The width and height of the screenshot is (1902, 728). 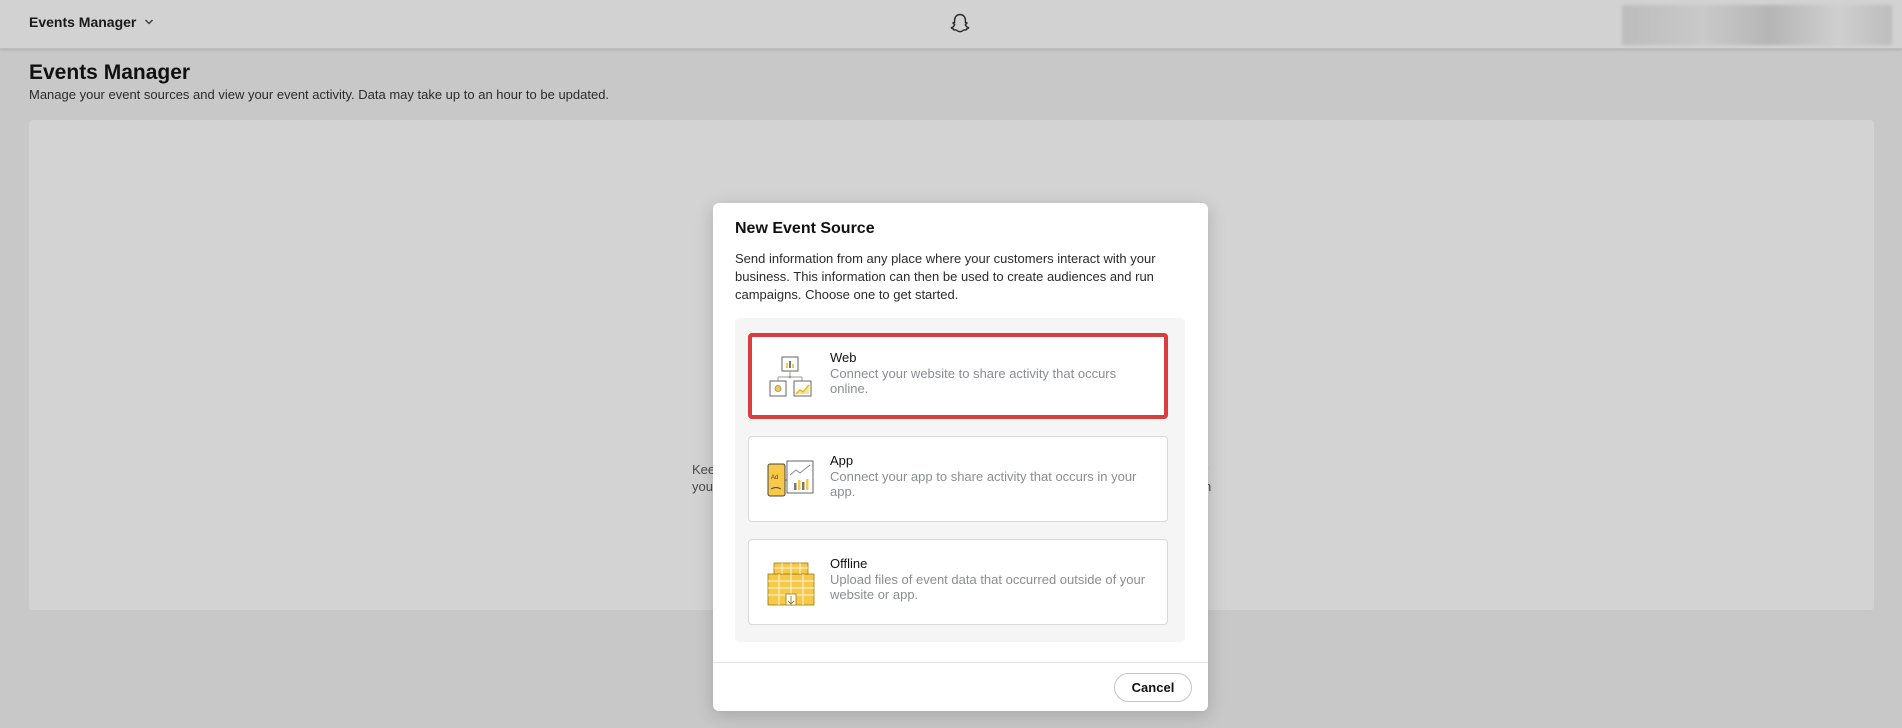 I want to click on app-name: Events Manager, so click(x=83, y=22).